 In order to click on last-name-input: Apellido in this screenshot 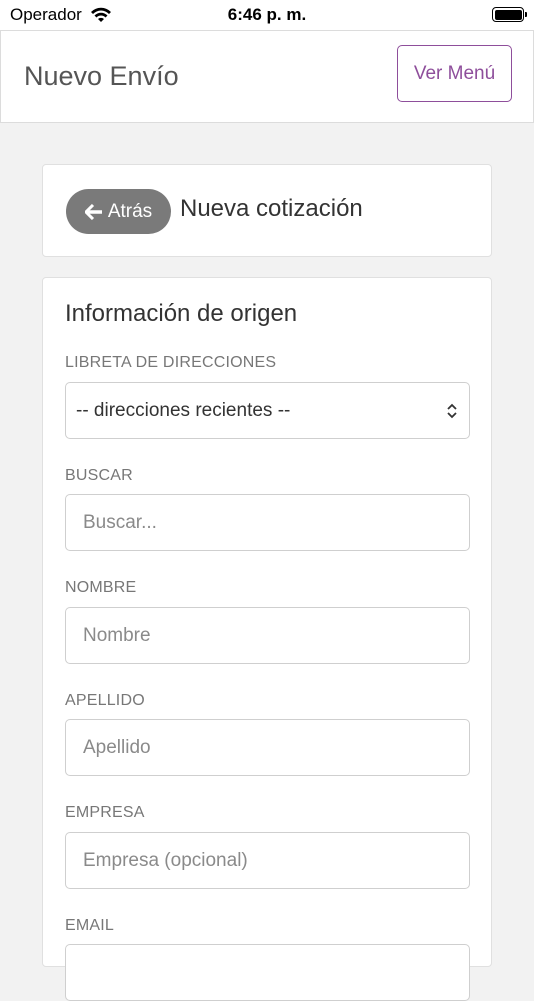, I will do `click(267, 747)`.